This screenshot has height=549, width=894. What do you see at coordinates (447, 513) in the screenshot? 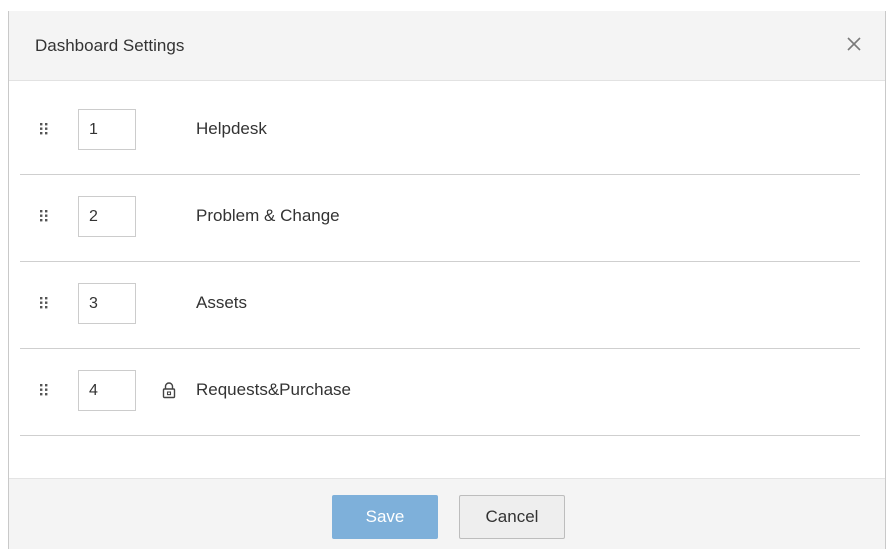
I see `dialog-footer: Save Cancel` at bounding box center [447, 513].